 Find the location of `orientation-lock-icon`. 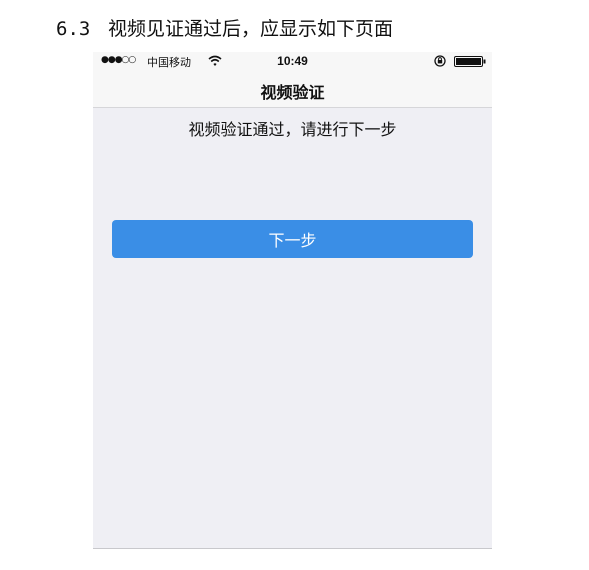

orientation-lock-icon is located at coordinates (440, 61).